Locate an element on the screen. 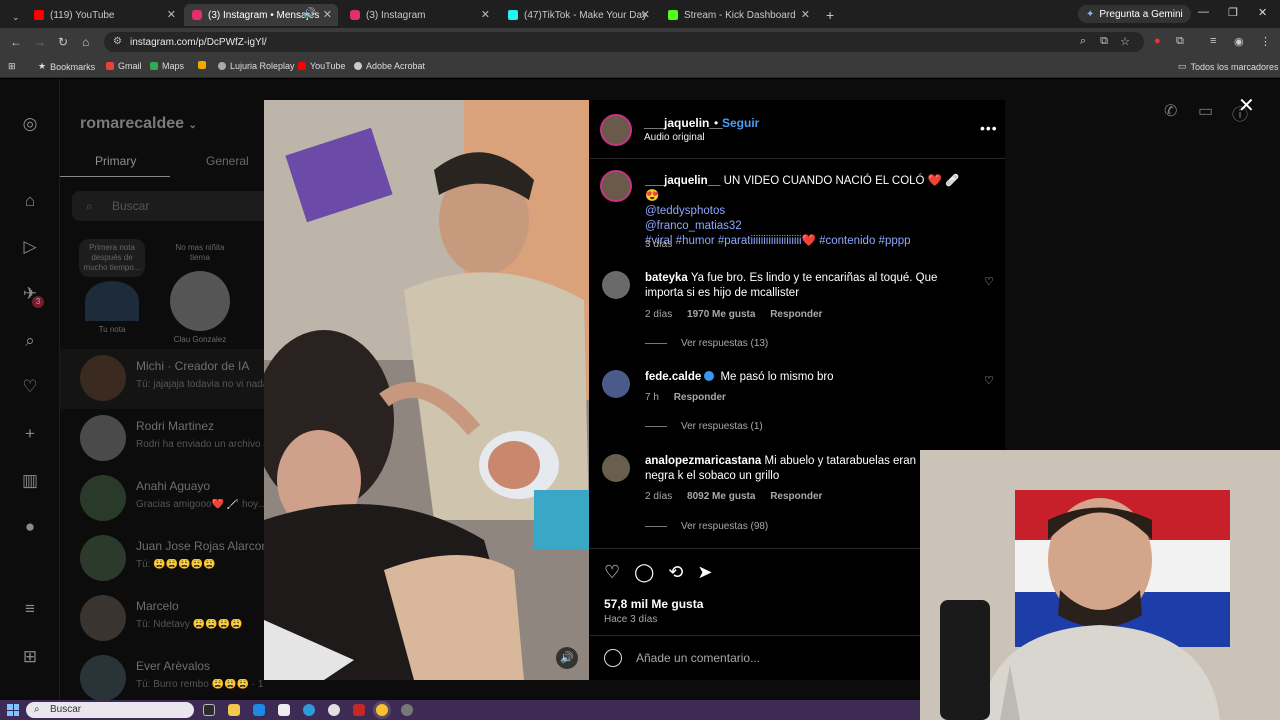  more-options-icon: ••• is located at coordinates (989, 128).